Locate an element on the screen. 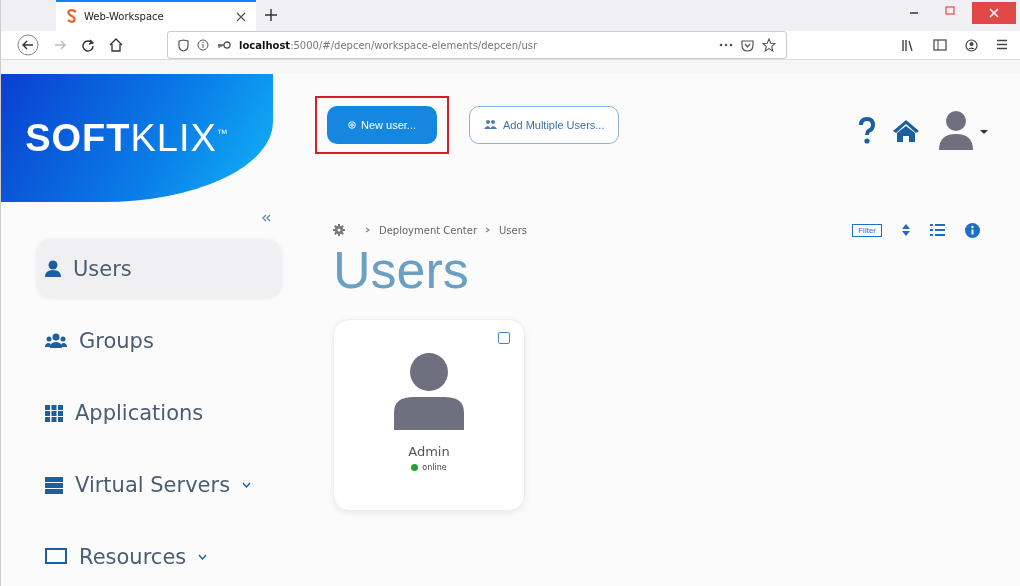 The image size is (1020, 586). close-icon is located at coordinates (241, 16).